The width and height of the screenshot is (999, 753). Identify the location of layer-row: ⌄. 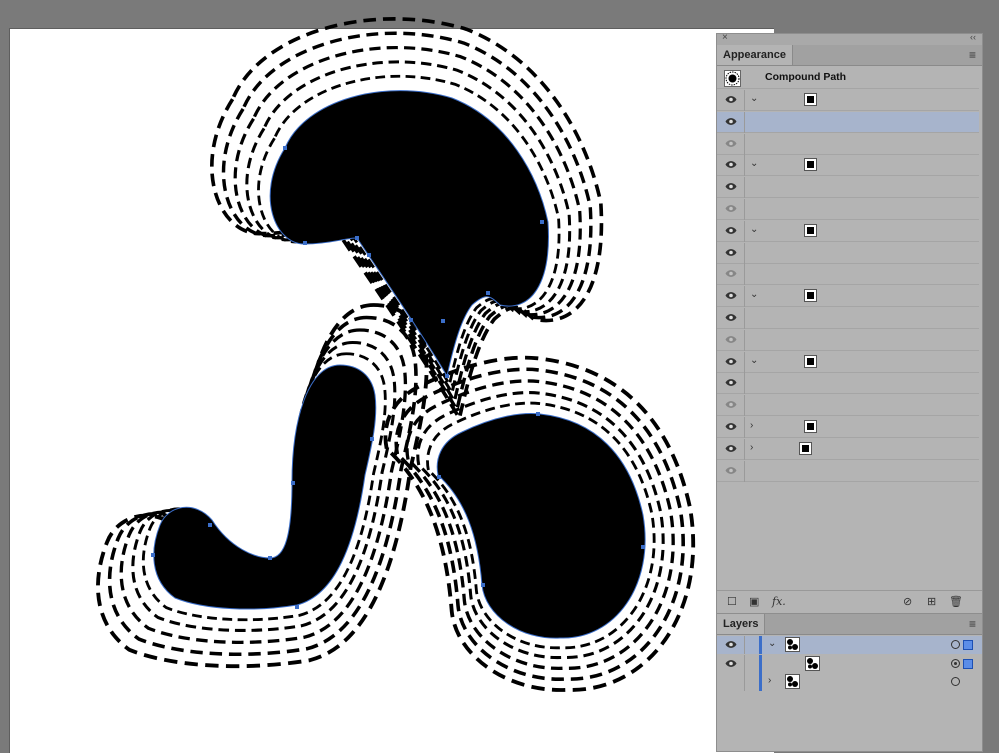
(849, 645).